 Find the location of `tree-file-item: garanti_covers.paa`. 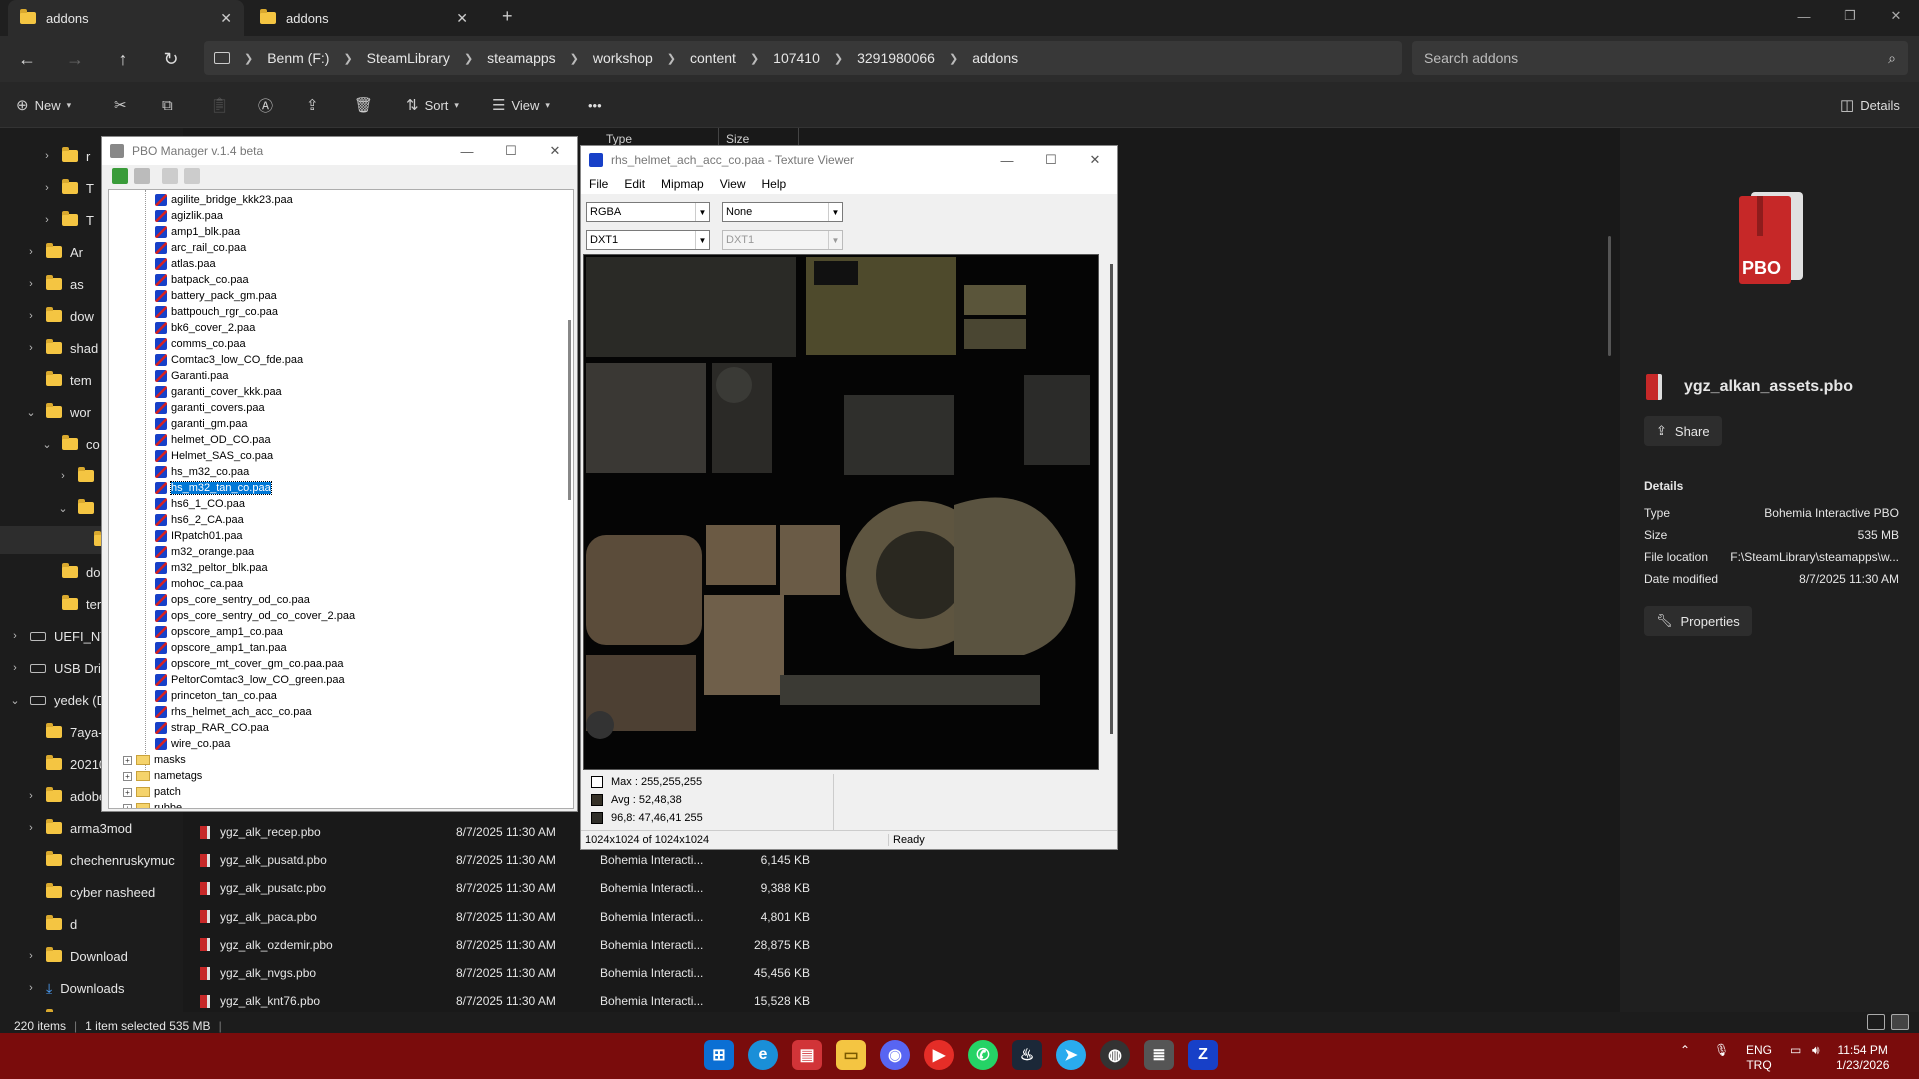

tree-file-item: garanti_covers.paa is located at coordinates (210, 408).